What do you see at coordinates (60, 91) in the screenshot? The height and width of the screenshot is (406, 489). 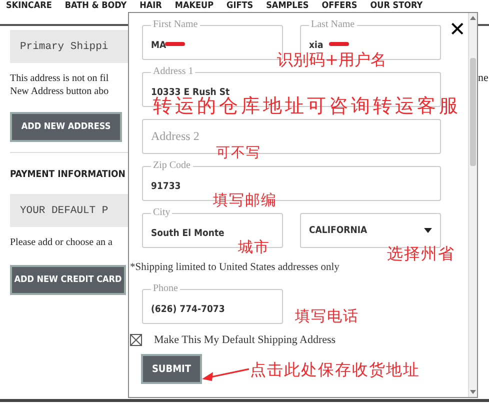 I see `address-note: New Address button abo` at bounding box center [60, 91].